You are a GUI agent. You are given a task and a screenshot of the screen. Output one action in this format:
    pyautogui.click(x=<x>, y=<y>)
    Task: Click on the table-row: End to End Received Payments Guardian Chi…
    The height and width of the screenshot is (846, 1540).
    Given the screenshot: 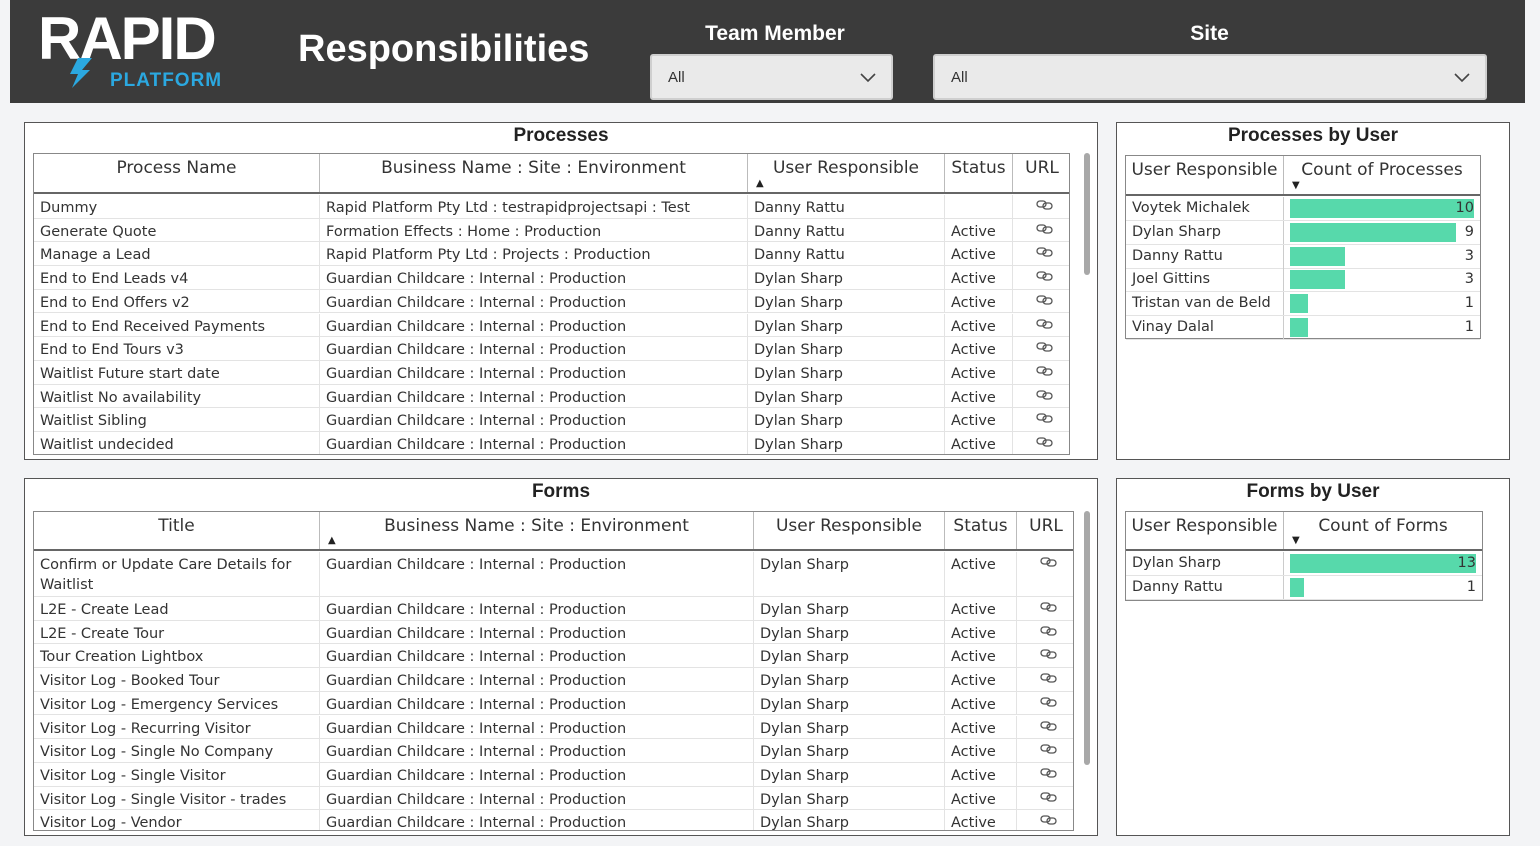 What is the action you would take?
    pyautogui.click(x=551, y=325)
    